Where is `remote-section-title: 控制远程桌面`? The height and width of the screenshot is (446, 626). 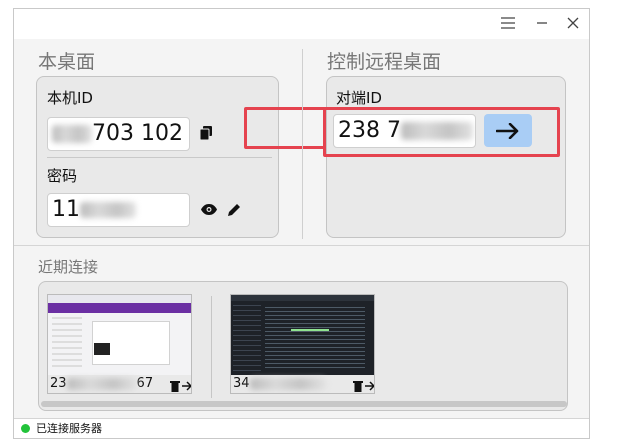 remote-section-title: 控制远程桌面 is located at coordinates (384, 62).